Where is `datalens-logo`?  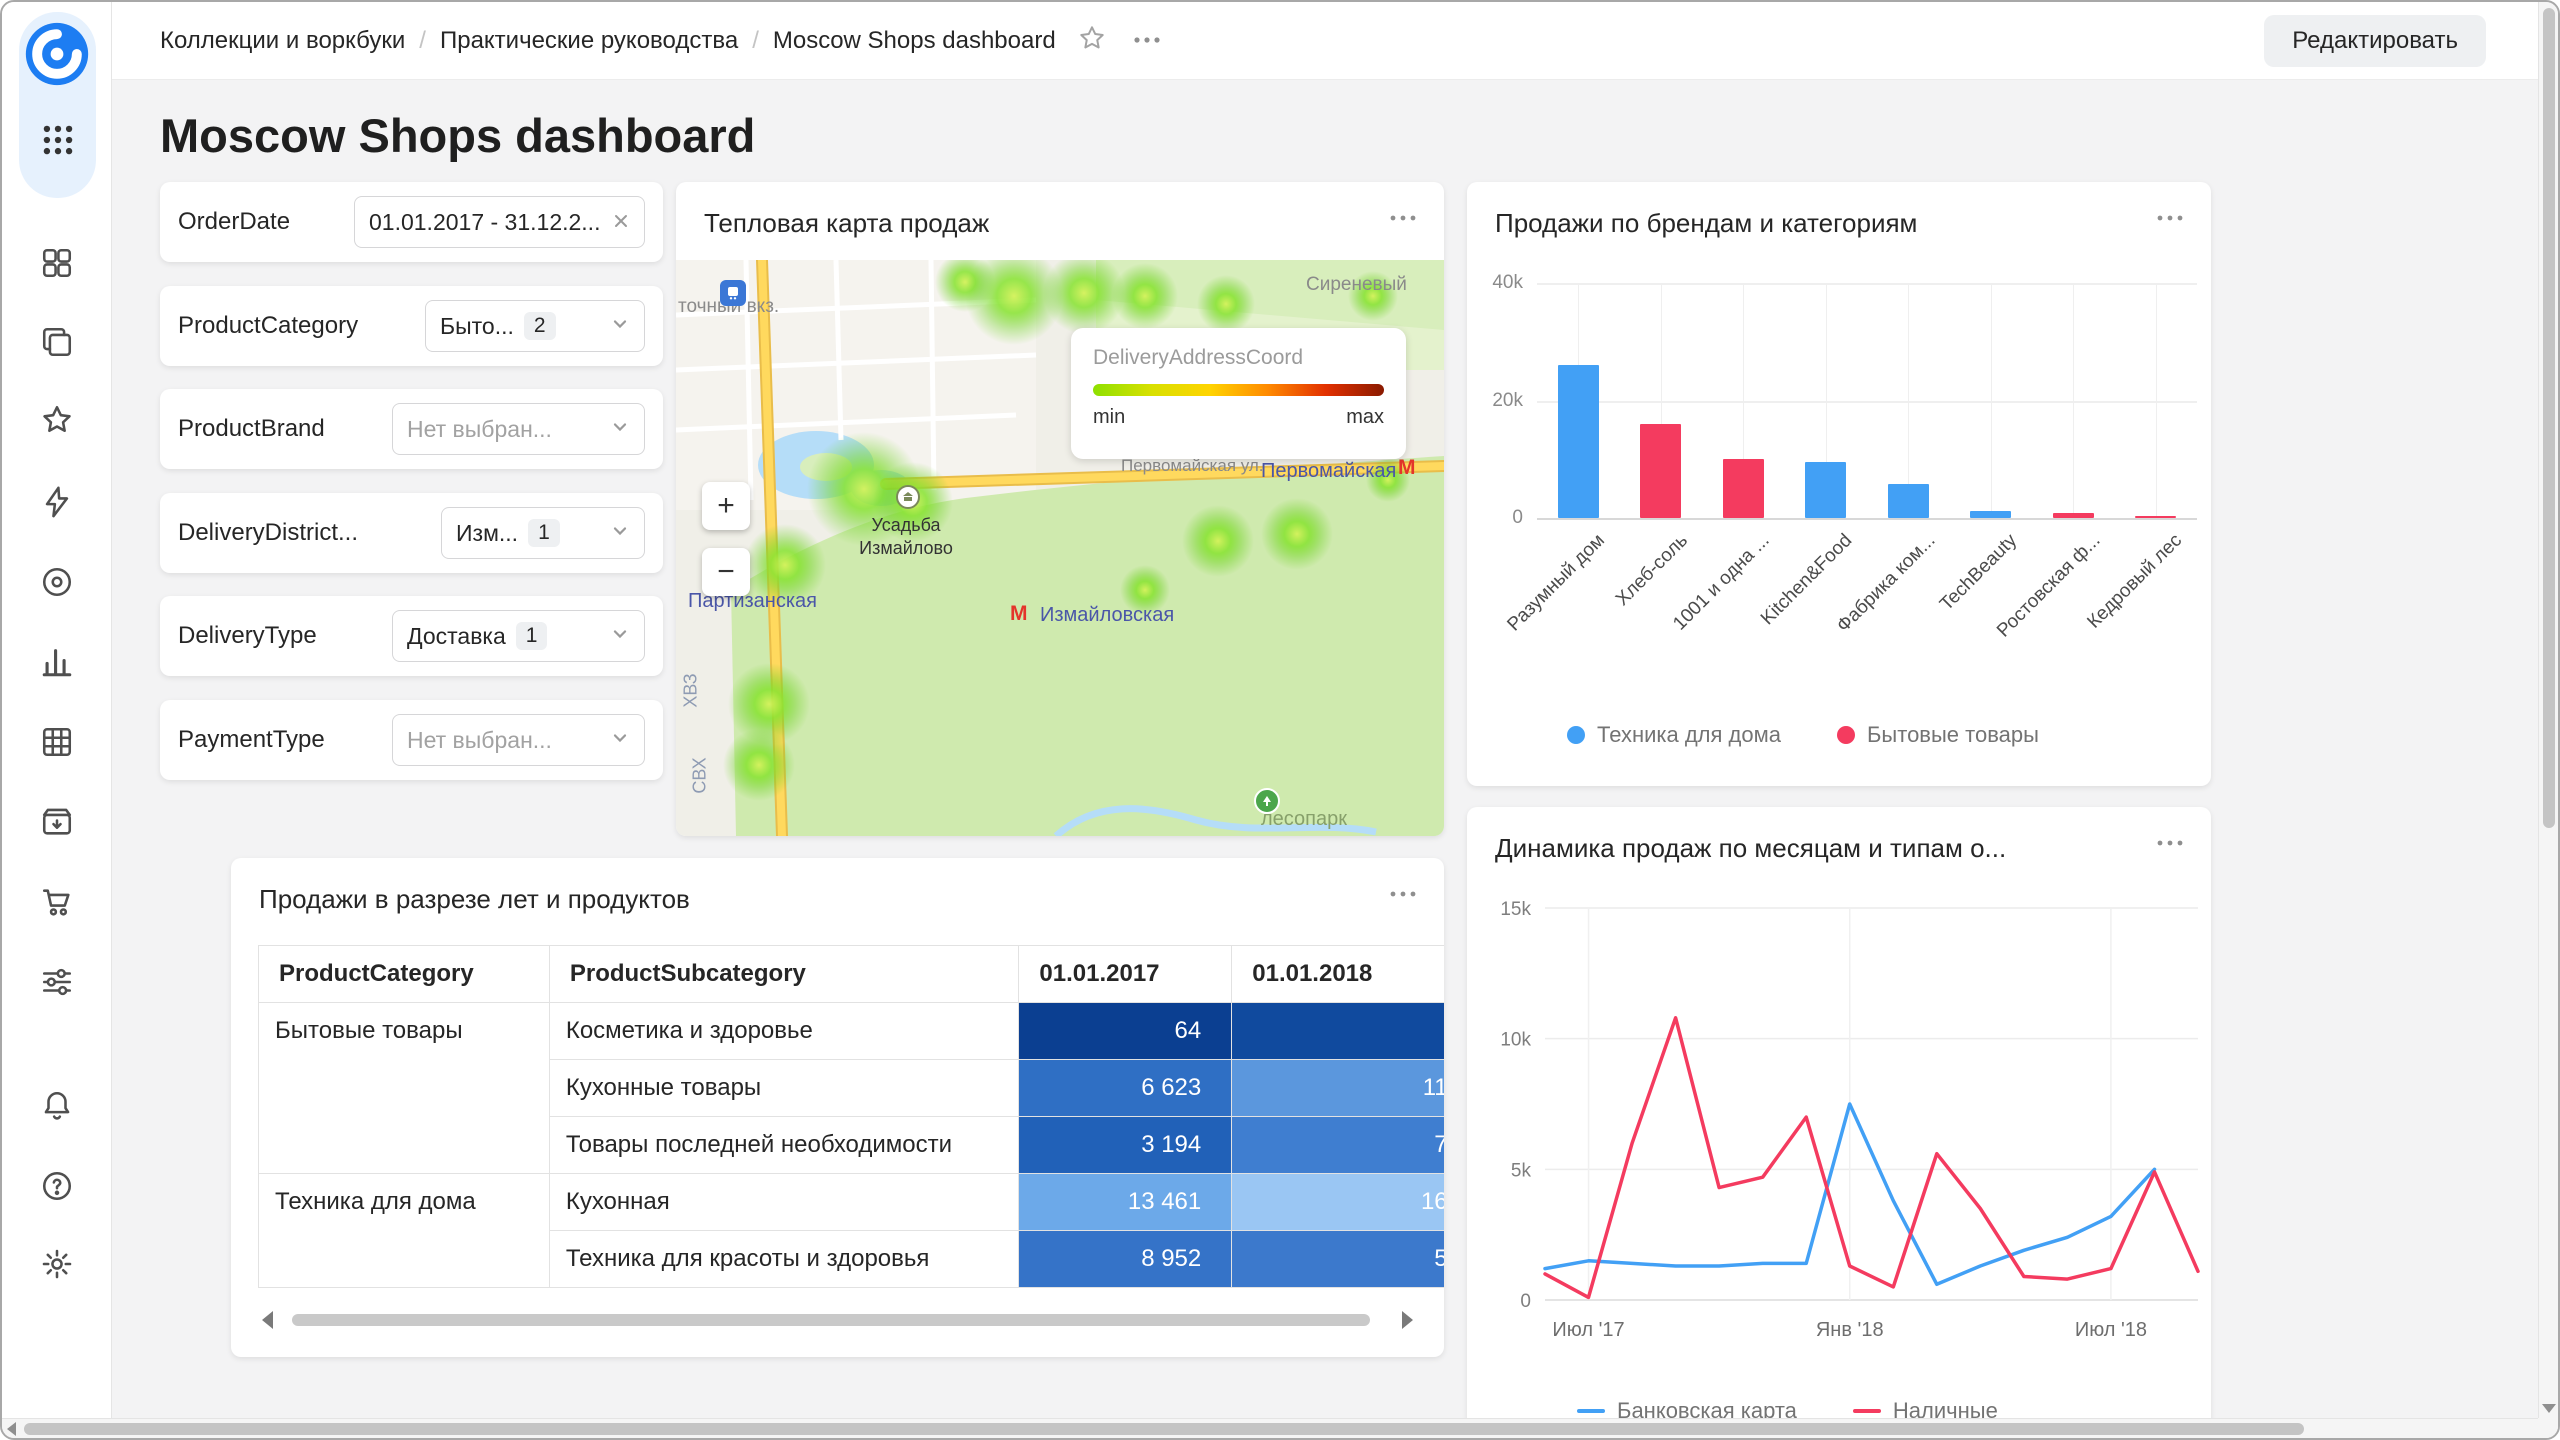
datalens-logo is located at coordinates (57, 54).